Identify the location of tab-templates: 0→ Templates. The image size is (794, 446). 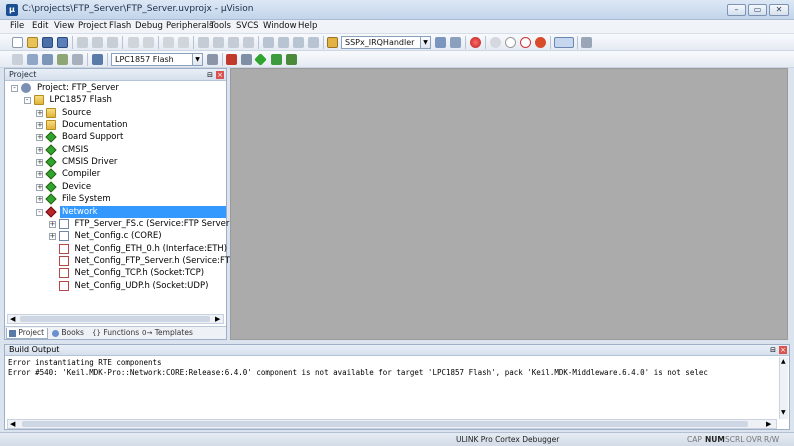
(166, 333).